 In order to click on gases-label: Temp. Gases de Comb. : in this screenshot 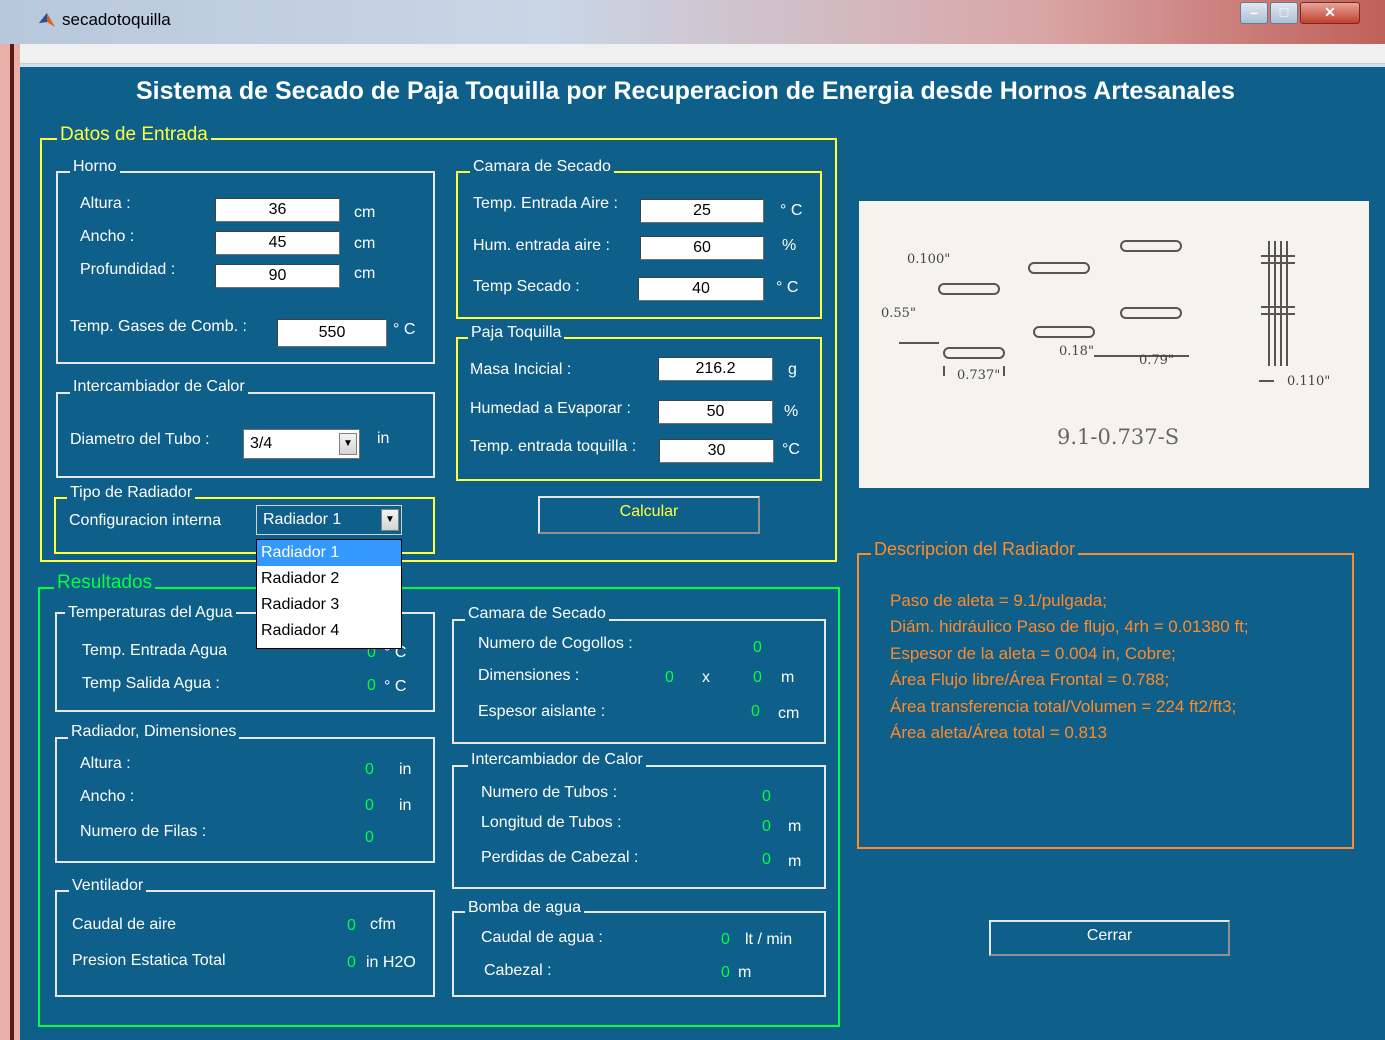, I will do `click(158, 326)`.